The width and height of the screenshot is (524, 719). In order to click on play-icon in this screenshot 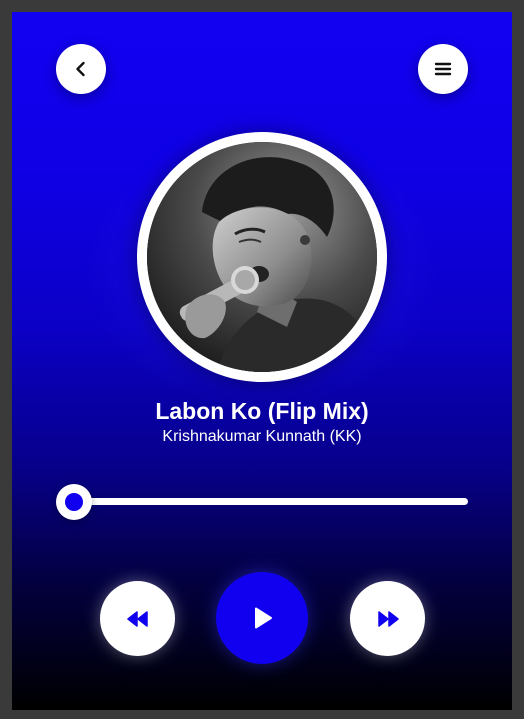, I will do `click(263, 618)`.